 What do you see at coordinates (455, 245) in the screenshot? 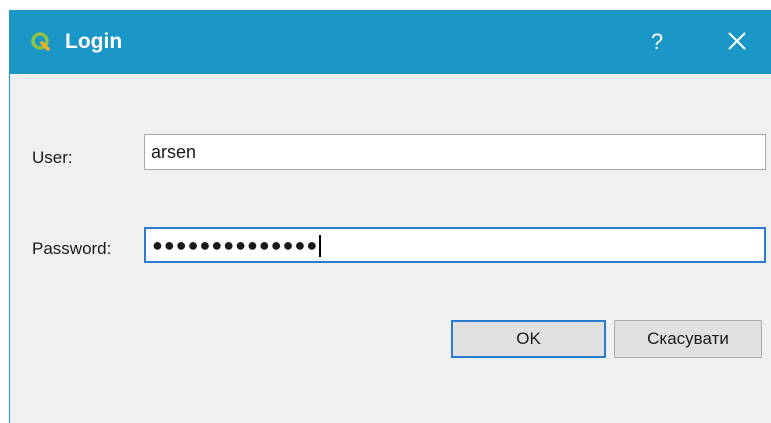
I see `password-input: ●●●●●●●●●●●●●●` at bounding box center [455, 245].